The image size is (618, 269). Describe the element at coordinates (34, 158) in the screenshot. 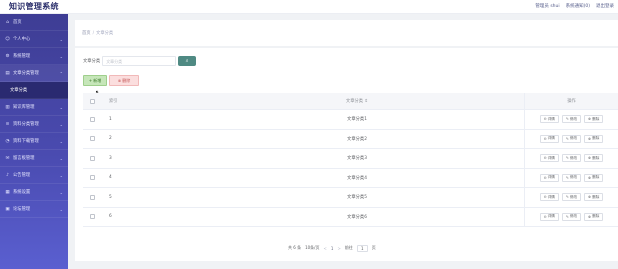

I see `sidebar-item-message: ✉ 留言板管理 ⌄` at that location.